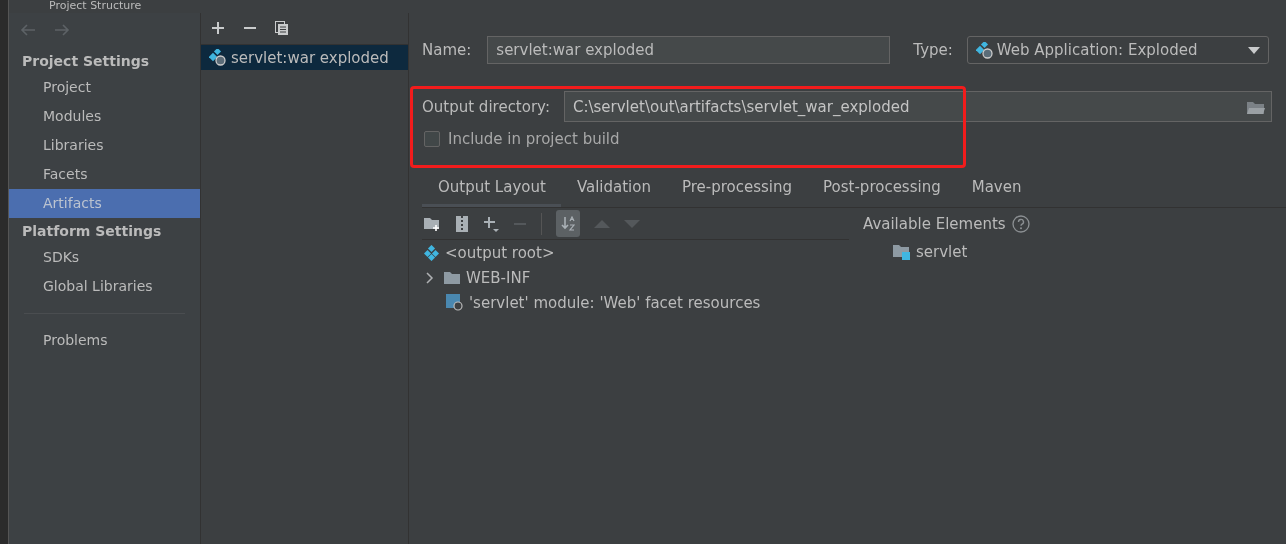  What do you see at coordinates (736, 188) in the screenshot?
I see `tab: Pre-processing` at bounding box center [736, 188].